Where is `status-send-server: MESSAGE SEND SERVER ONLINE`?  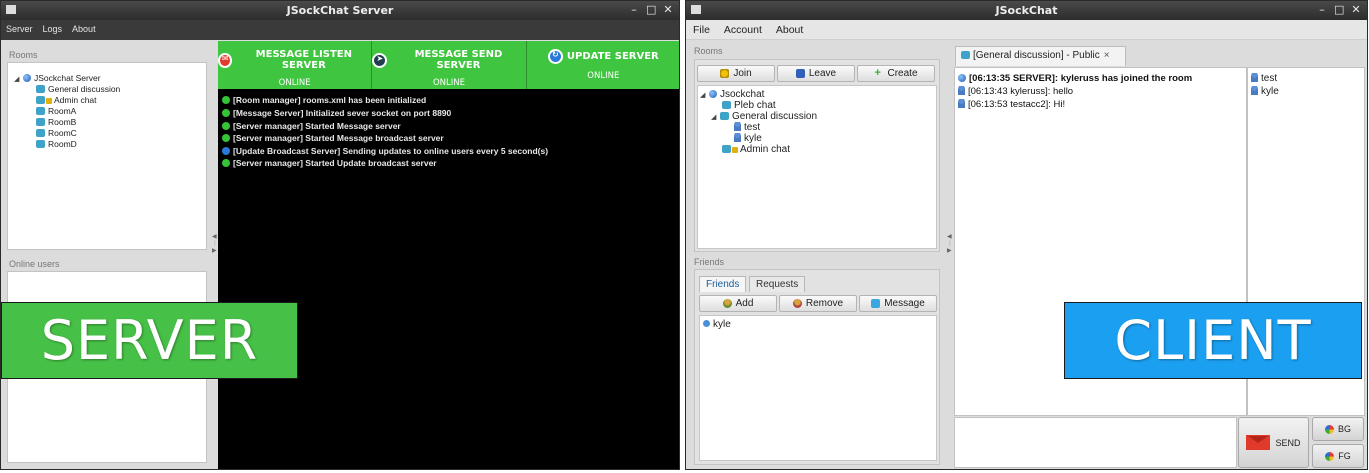
status-send-server: MESSAGE SEND SERVER ONLINE is located at coordinates (449, 65).